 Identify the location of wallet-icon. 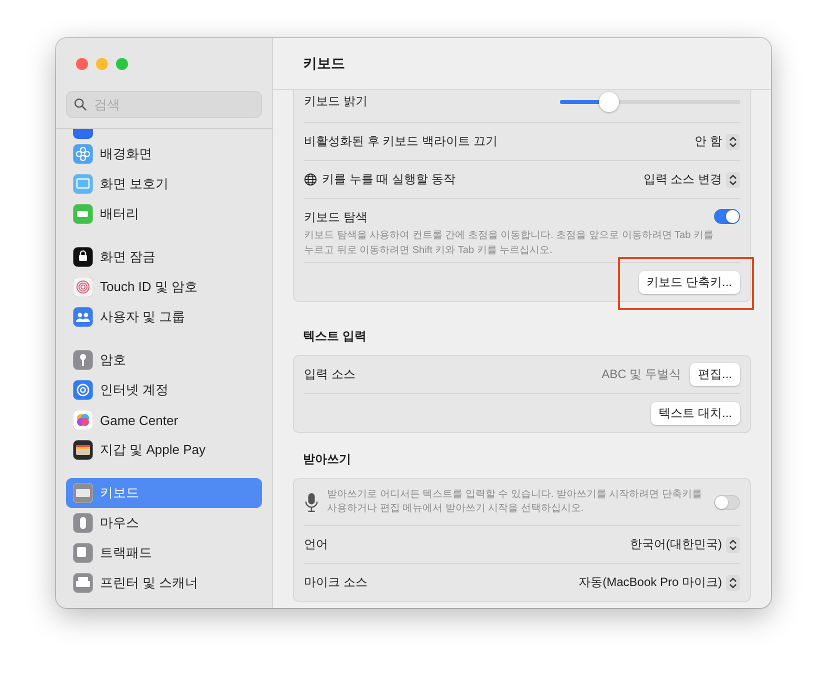
(83, 450).